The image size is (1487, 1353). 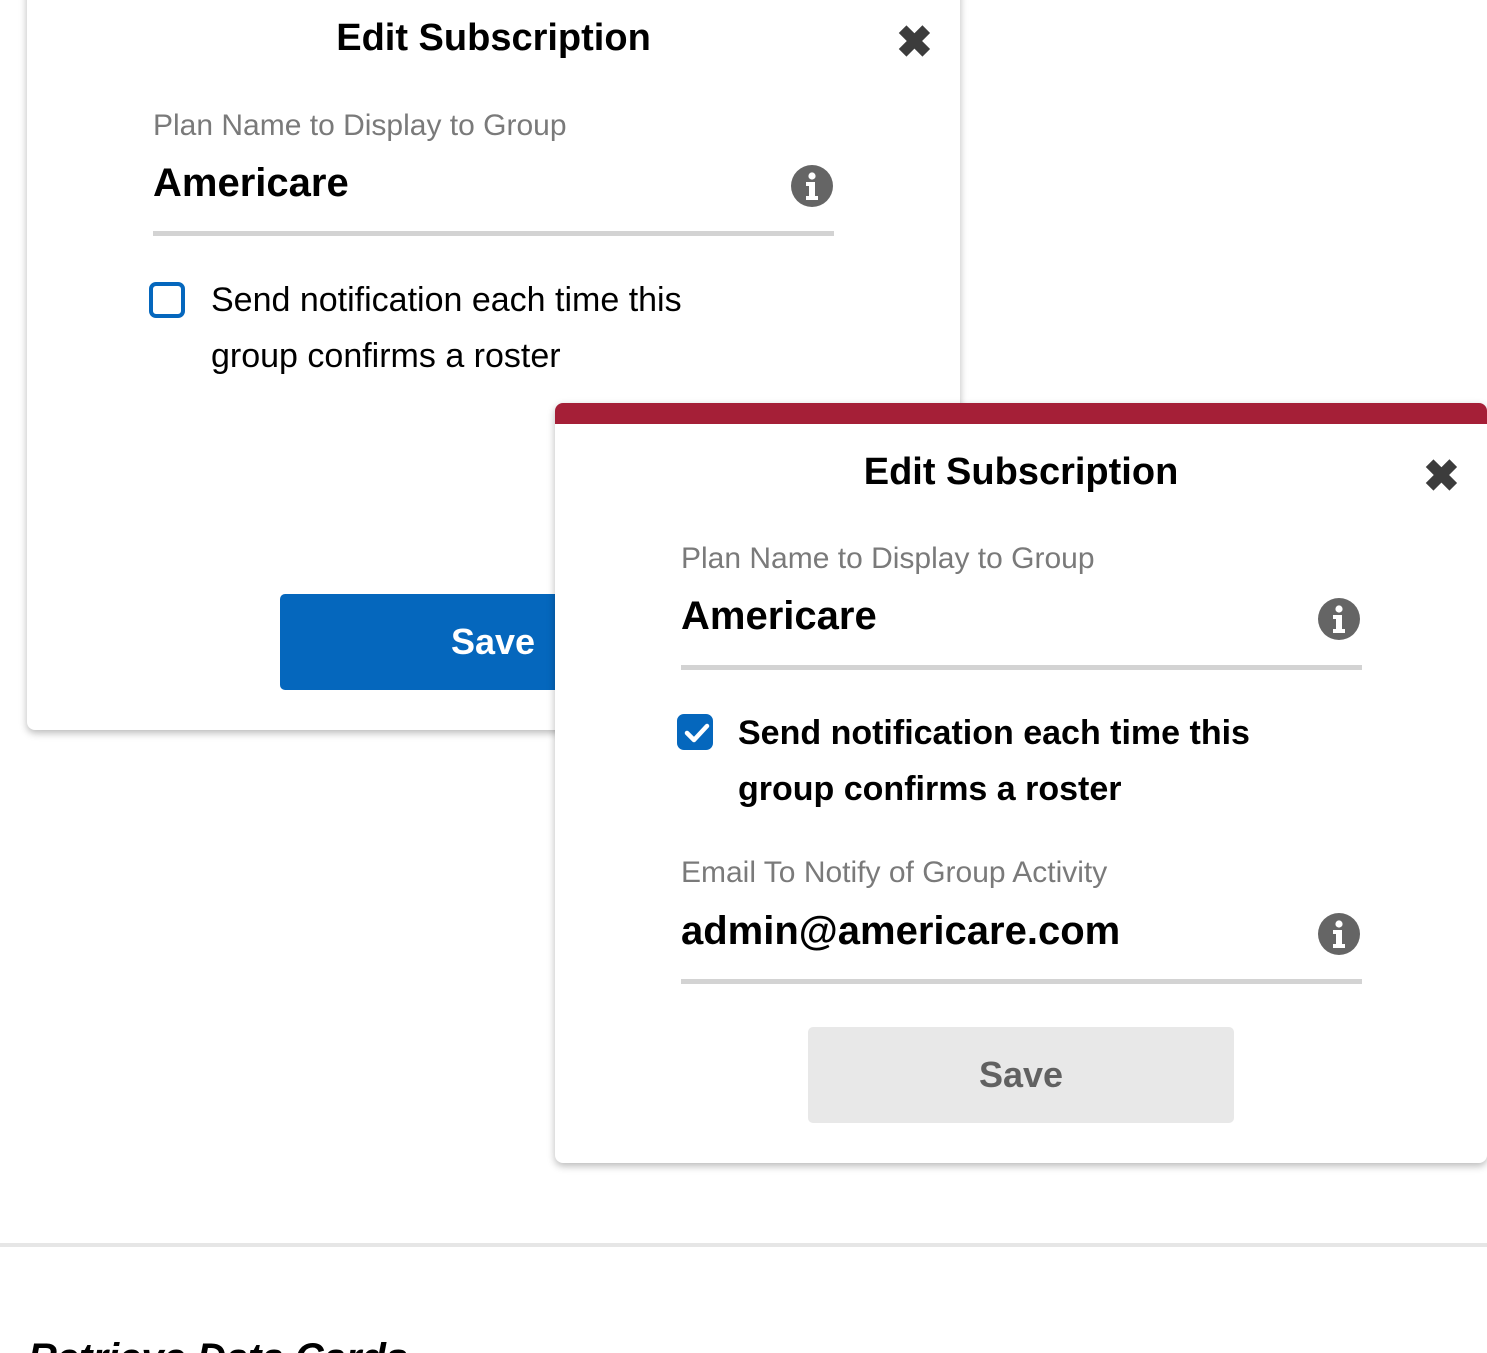 I want to click on email-field: admin@americare.com, so click(x=900, y=931).